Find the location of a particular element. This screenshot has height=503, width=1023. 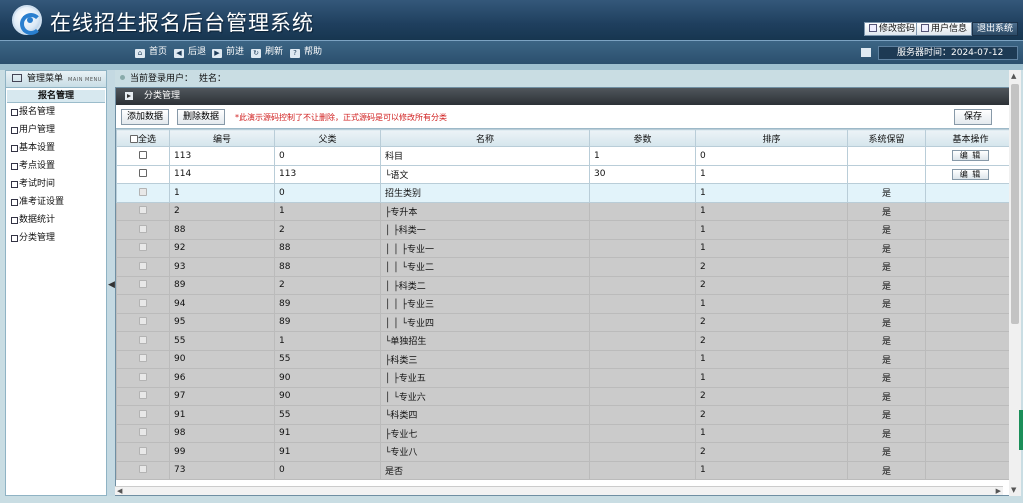

nav-home: ⌂ 首页 is located at coordinates (151, 52).